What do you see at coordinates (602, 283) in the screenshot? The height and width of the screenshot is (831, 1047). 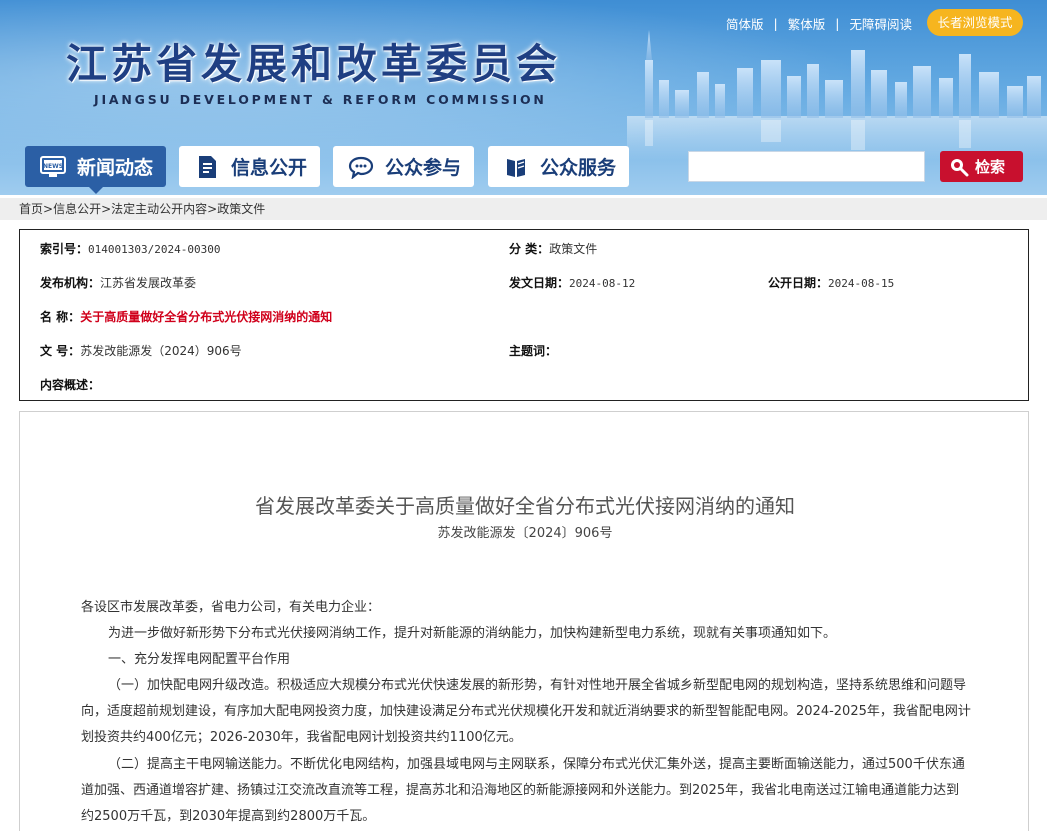 I see `meta-value: 2024-08-12` at bounding box center [602, 283].